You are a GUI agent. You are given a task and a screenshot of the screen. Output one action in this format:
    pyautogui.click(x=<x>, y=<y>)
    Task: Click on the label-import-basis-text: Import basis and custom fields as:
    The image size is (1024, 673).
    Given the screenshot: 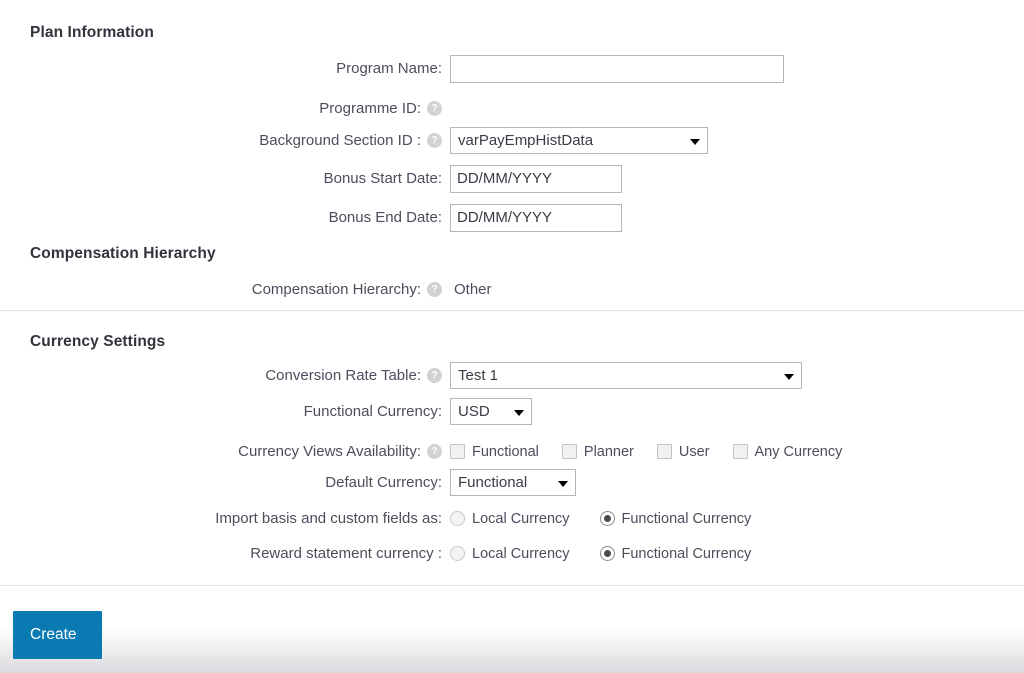 What is the action you would take?
    pyautogui.click(x=328, y=518)
    